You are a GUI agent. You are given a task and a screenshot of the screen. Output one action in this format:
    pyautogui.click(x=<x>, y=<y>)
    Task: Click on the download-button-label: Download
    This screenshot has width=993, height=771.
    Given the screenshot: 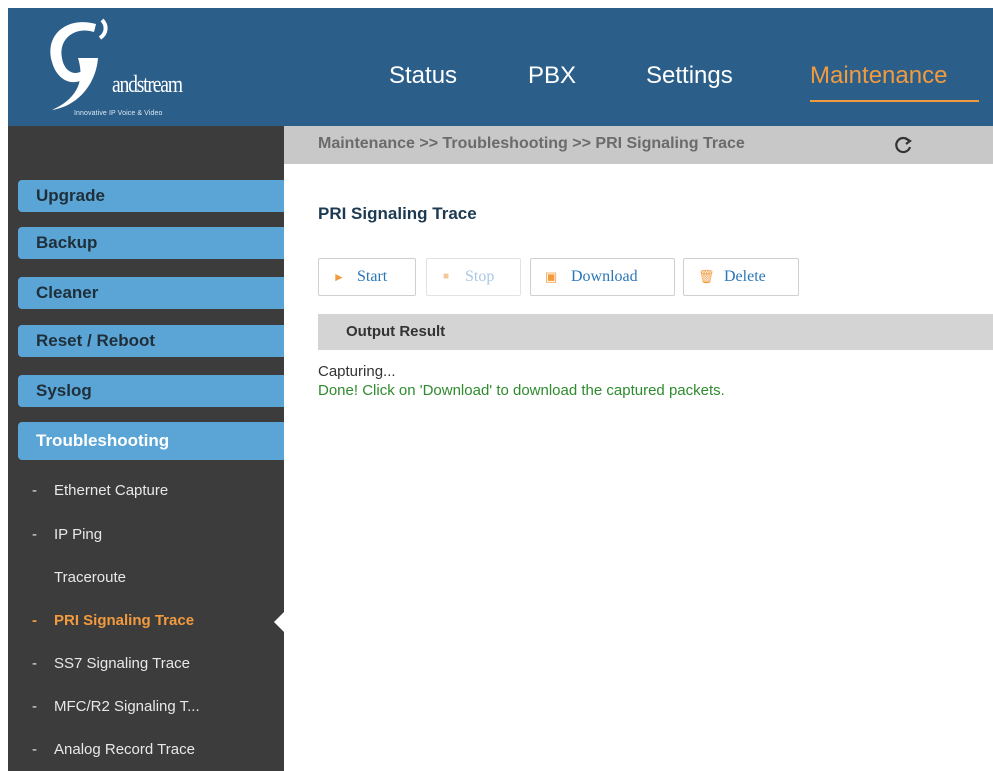 What is the action you would take?
    pyautogui.click(x=604, y=276)
    